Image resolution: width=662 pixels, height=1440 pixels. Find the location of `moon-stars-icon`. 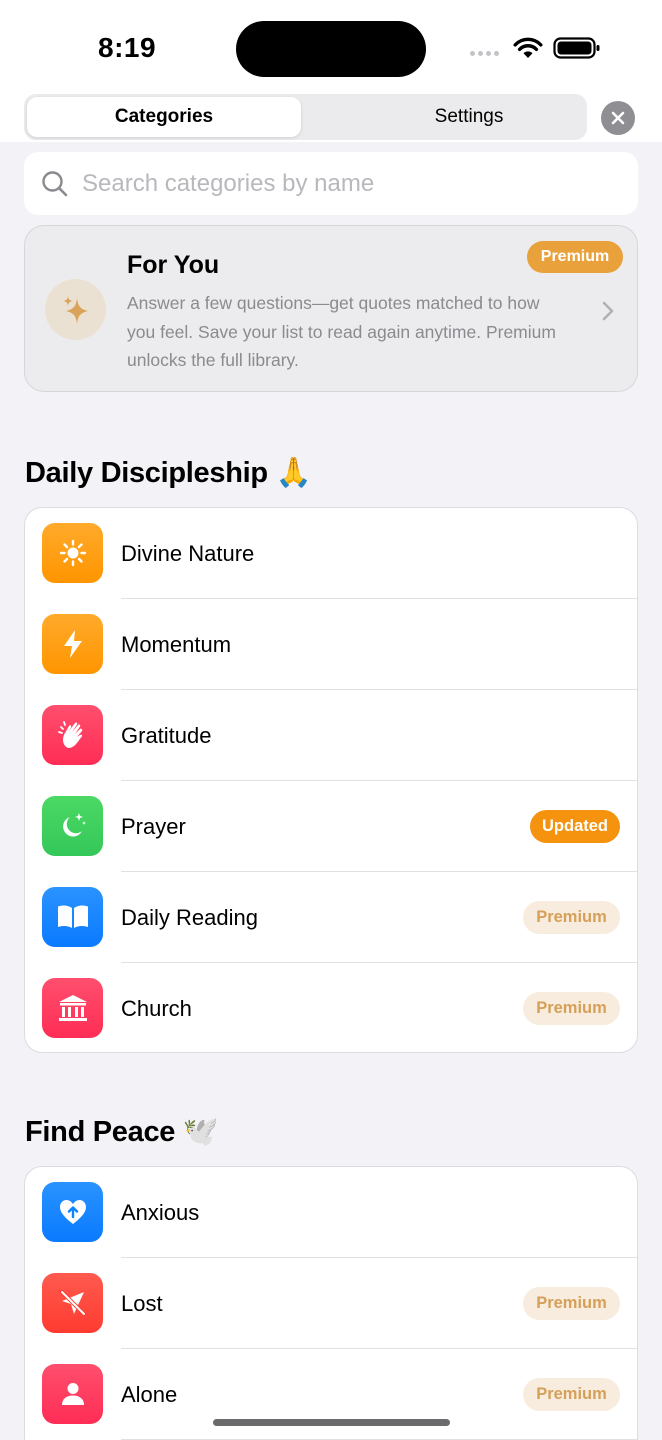

moon-stars-icon is located at coordinates (72, 826).